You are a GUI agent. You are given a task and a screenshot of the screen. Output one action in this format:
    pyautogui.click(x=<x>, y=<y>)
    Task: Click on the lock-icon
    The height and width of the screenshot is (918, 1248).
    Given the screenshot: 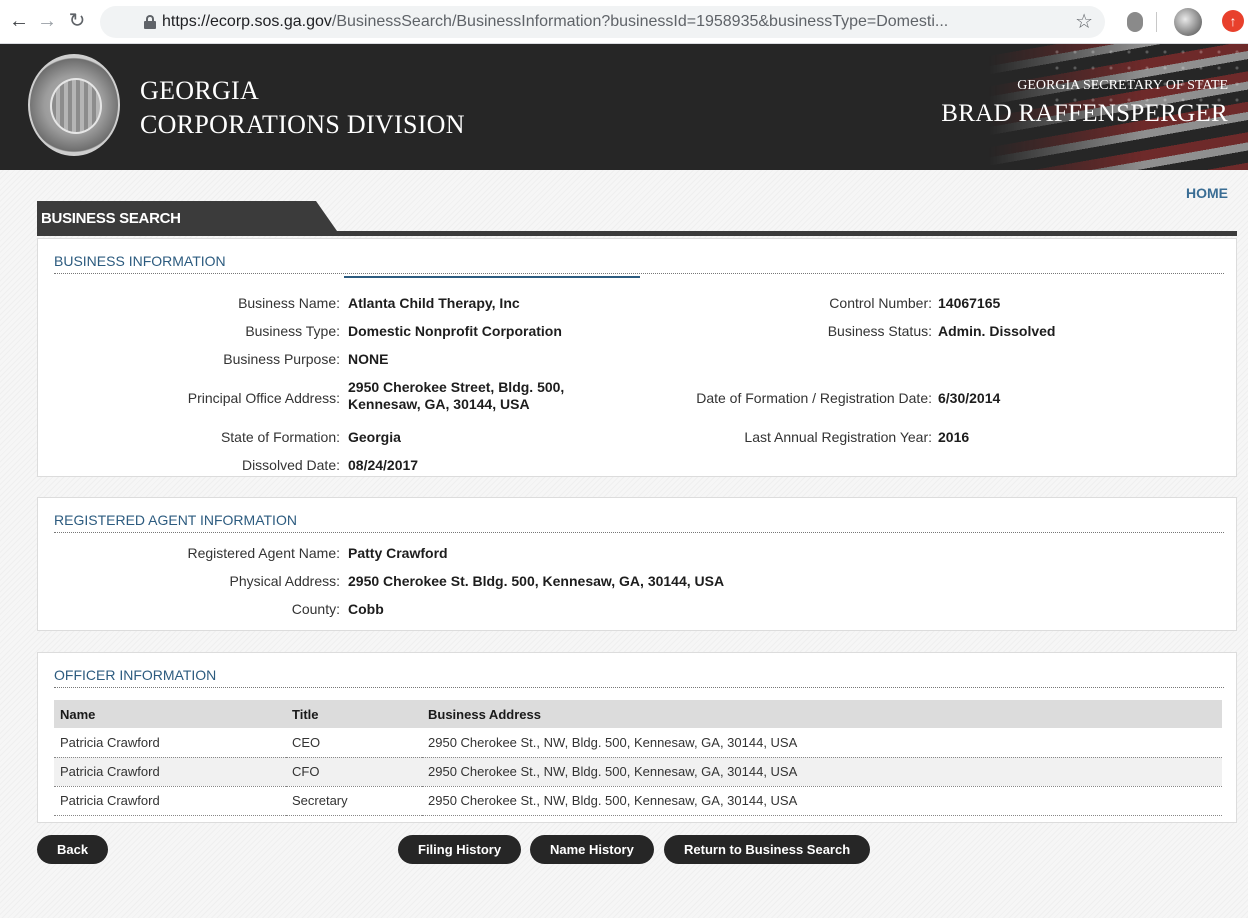 What is the action you would take?
    pyautogui.click(x=150, y=22)
    